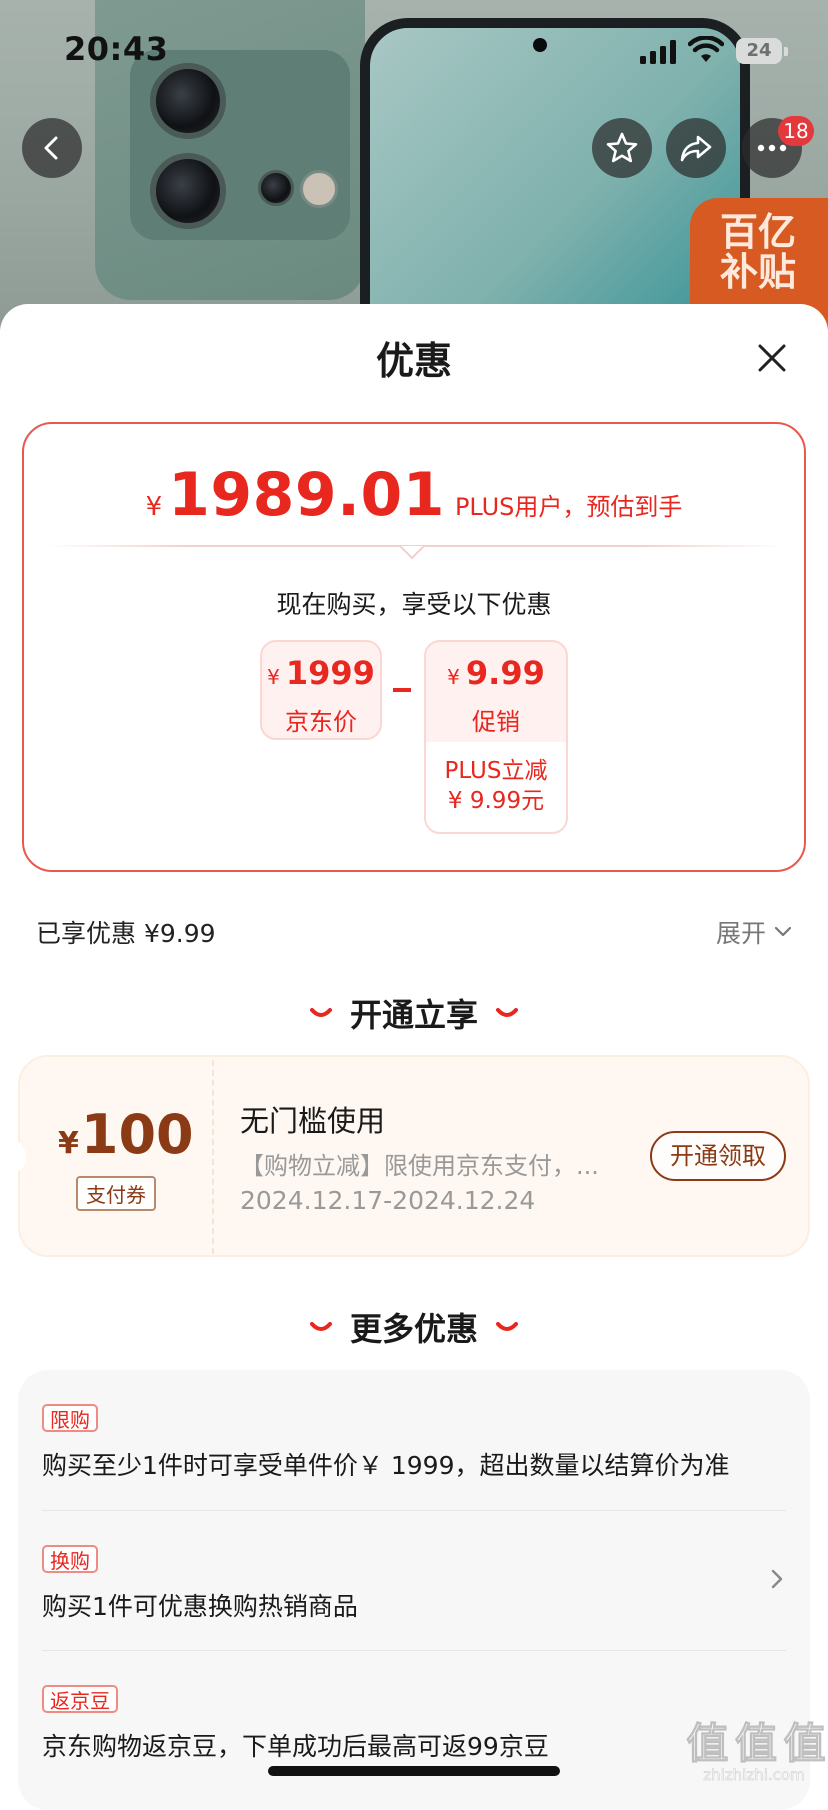 Image resolution: width=828 pixels, height=1810 pixels. What do you see at coordinates (200, 1606) in the screenshot?
I see `offer-text: 购买1件可优惠换购热销商品` at bounding box center [200, 1606].